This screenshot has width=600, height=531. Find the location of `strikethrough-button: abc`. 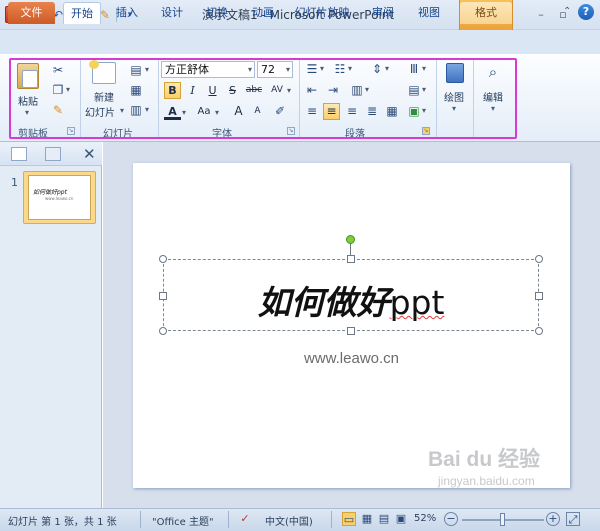

strikethrough-button: abc is located at coordinates (254, 90).